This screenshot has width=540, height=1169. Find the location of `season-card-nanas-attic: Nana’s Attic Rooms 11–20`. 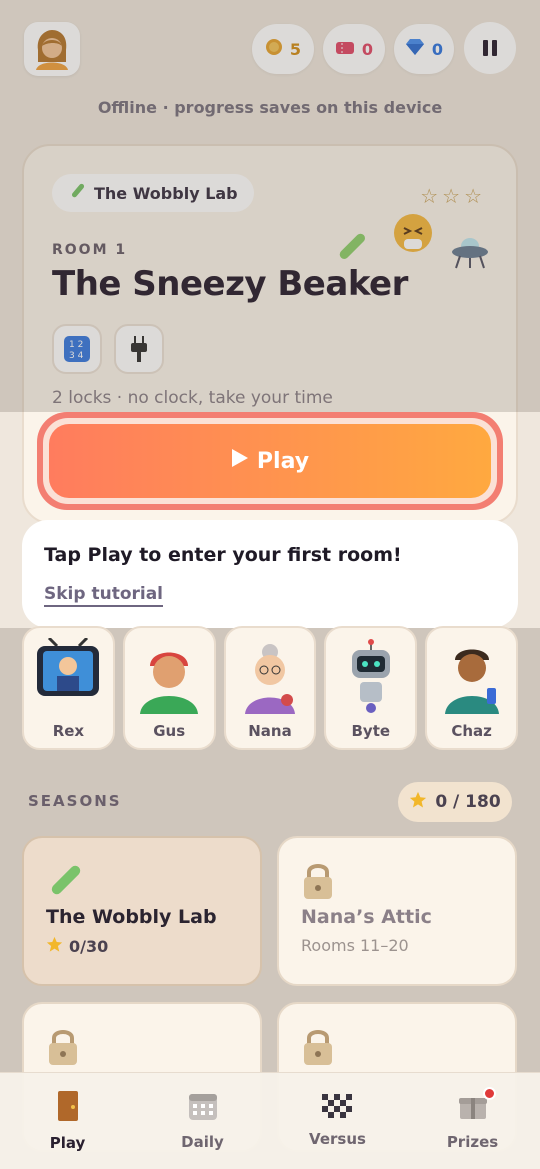

season-card-nanas-attic: Nana’s Attic Rooms 11–20 is located at coordinates (397, 911).